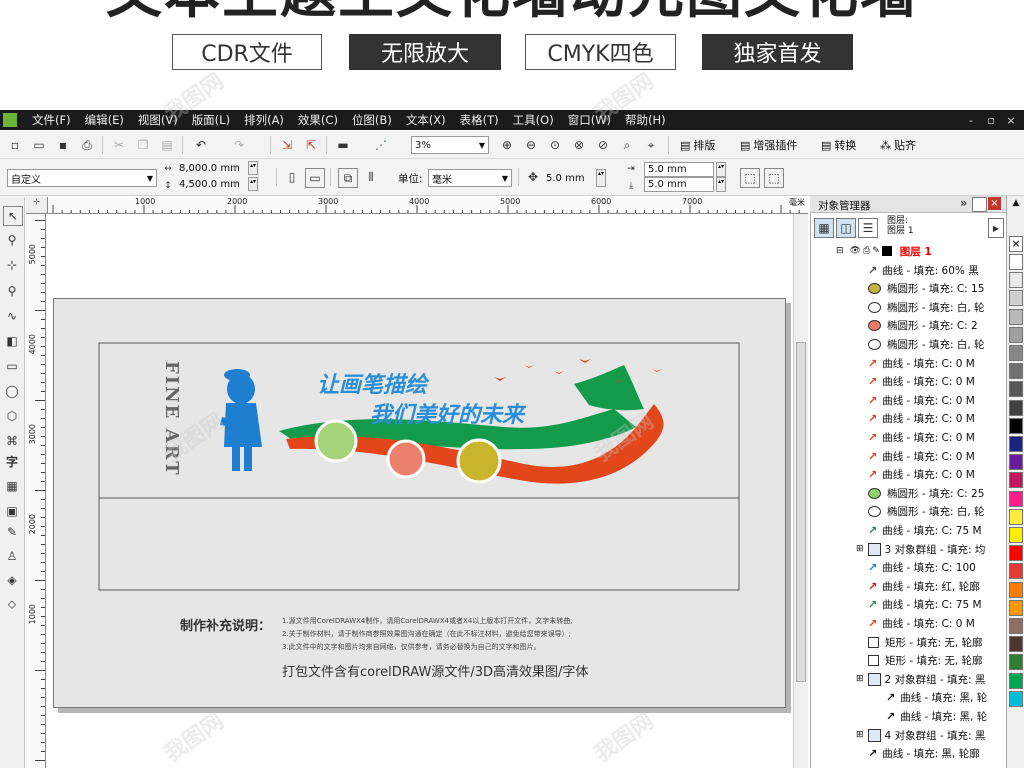  Describe the element at coordinates (12, 604) in the screenshot. I see `interactive-fill-tool-icon: ⬦` at that location.